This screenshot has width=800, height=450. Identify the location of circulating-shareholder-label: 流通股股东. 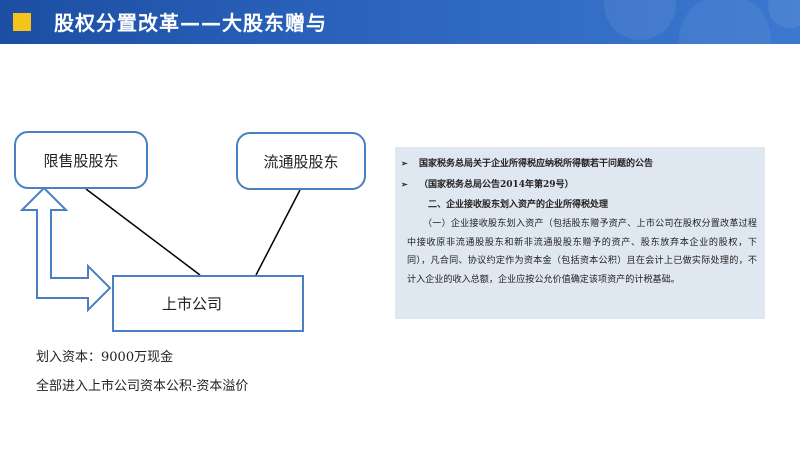
(301, 161).